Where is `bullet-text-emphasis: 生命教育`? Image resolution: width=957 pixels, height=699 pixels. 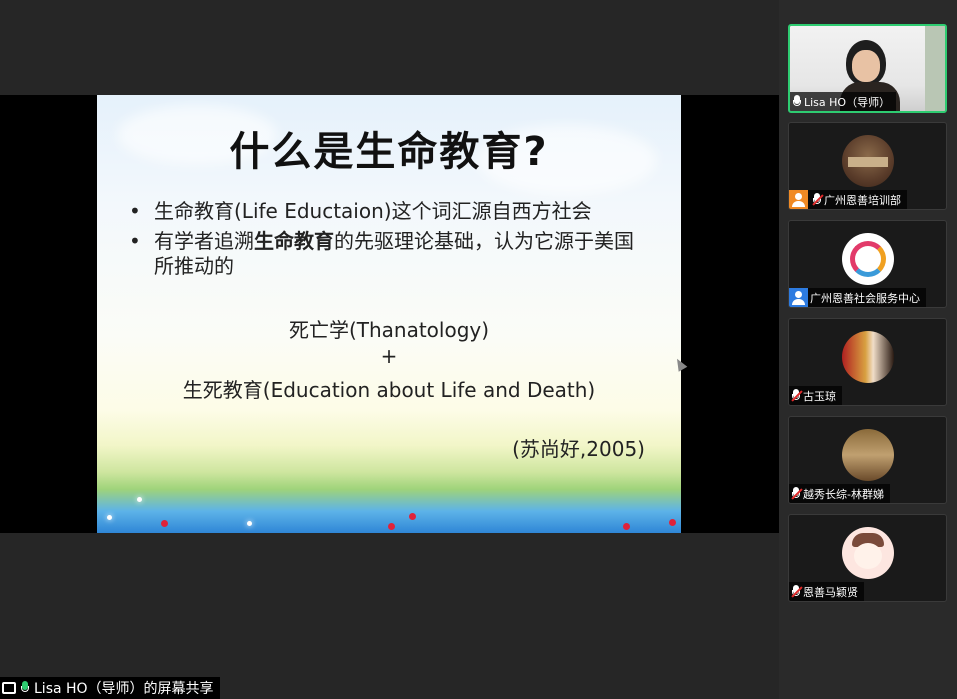 bullet-text-emphasis: 生命教育 is located at coordinates (294, 241).